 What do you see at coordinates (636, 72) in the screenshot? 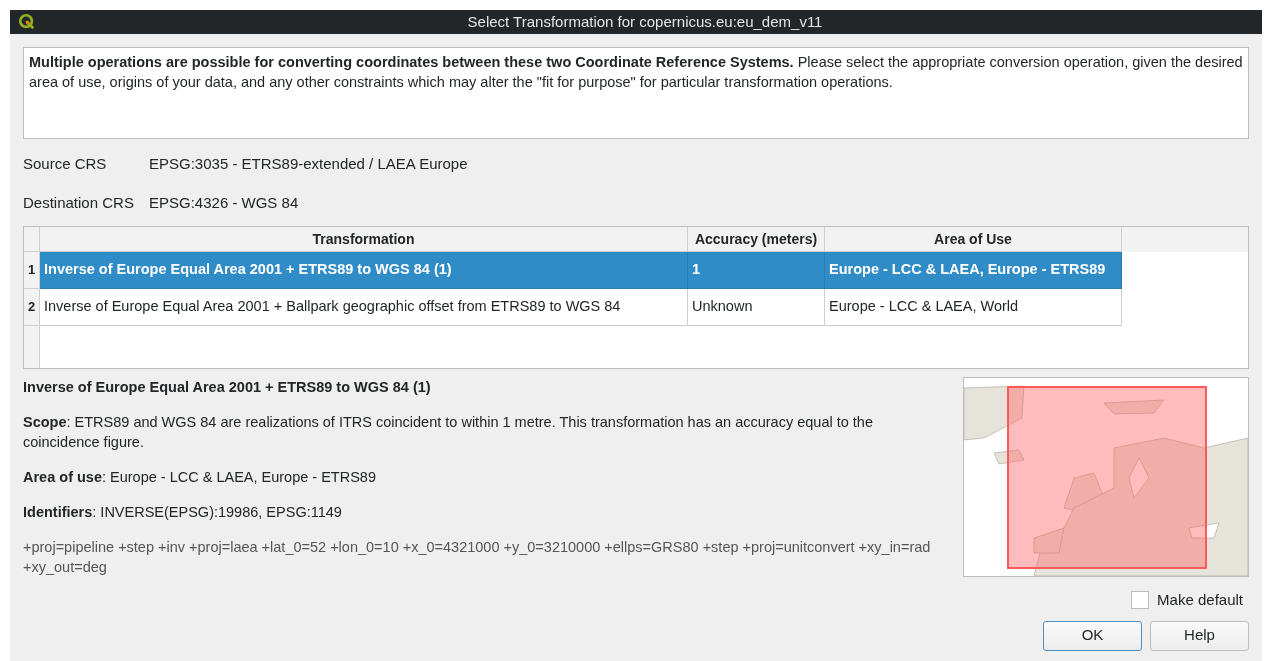
I see `intro-text: Multiple operations are possible for converting coordinates between these two Coordinate Reference Systems. Please select the appropriate conversion operation, given the desired area of use, origins of your data, and any other constraints which may alter the "fit for purpose" for particular transformation operations.` at bounding box center [636, 72].